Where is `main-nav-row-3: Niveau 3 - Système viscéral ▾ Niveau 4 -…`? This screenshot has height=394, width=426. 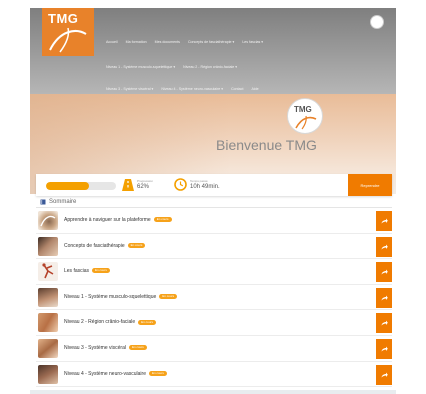
main-nav-row-3: Niveau 3 - Système viscéral ▾ Niveau 4 -… is located at coordinates (182, 89).